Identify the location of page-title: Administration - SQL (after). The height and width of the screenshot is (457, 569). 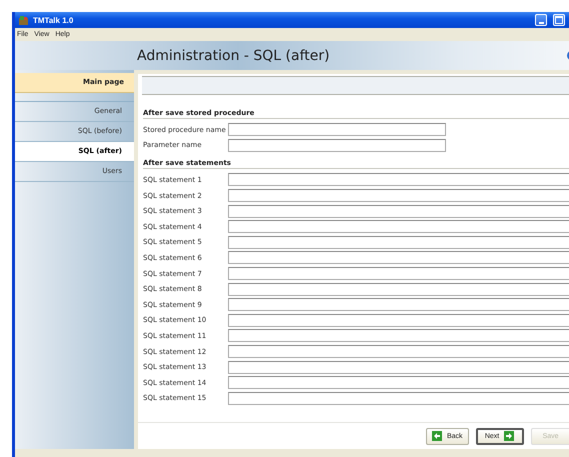
(233, 56).